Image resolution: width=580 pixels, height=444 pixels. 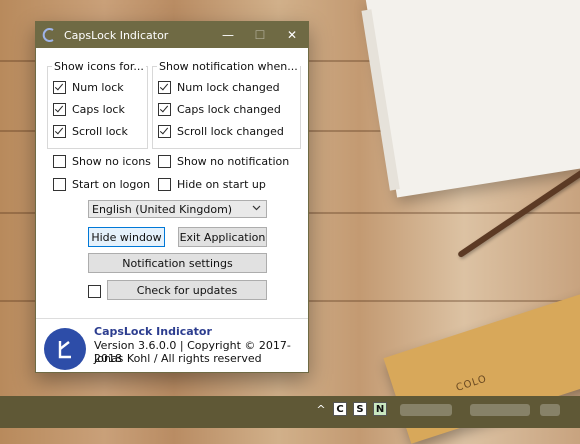 I want to click on notification-settings-button: Notification settings, so click(x=177, y=263).